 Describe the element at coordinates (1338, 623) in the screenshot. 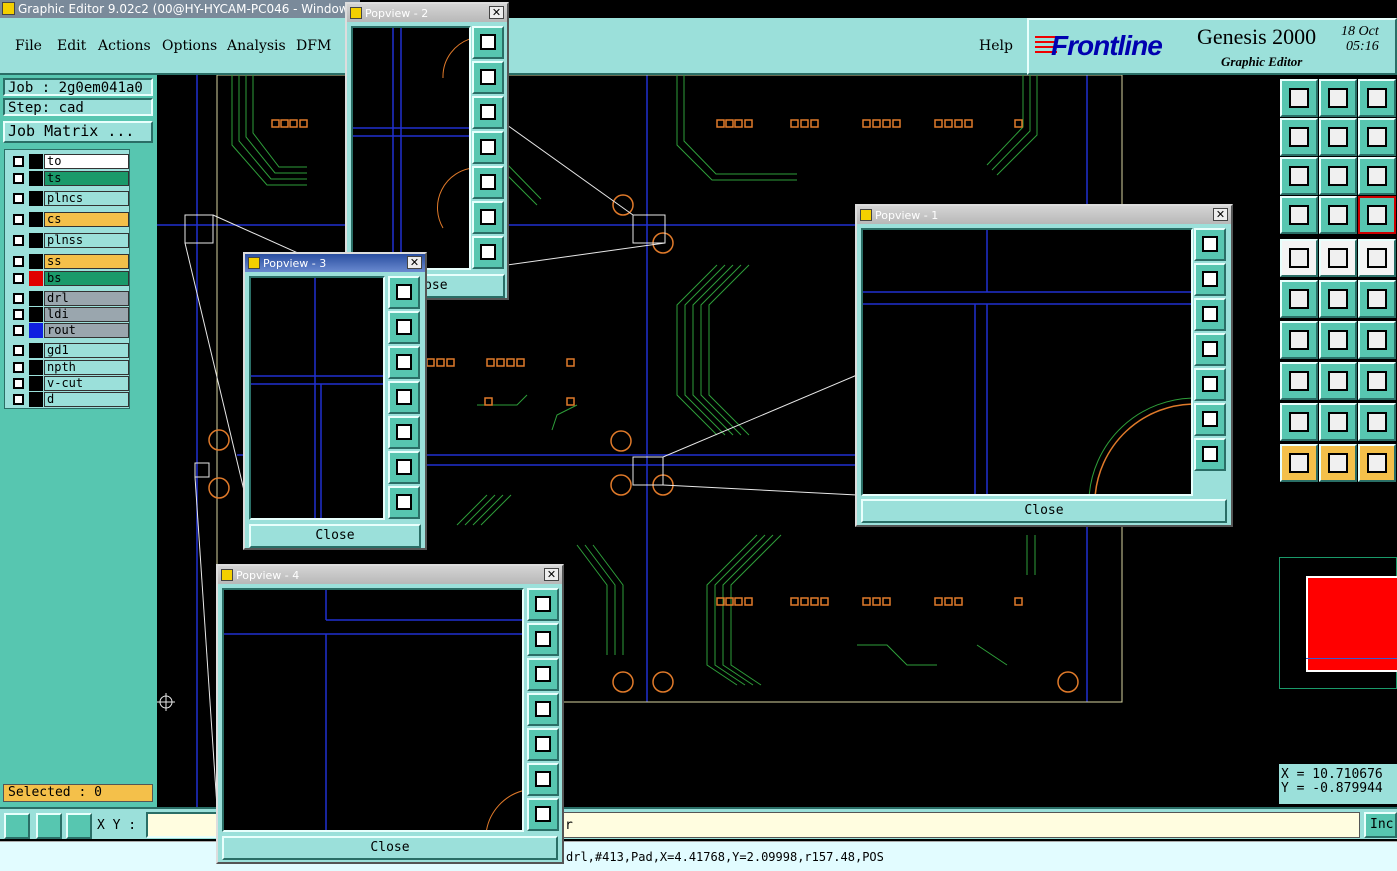

I see `overview-map` at that location.